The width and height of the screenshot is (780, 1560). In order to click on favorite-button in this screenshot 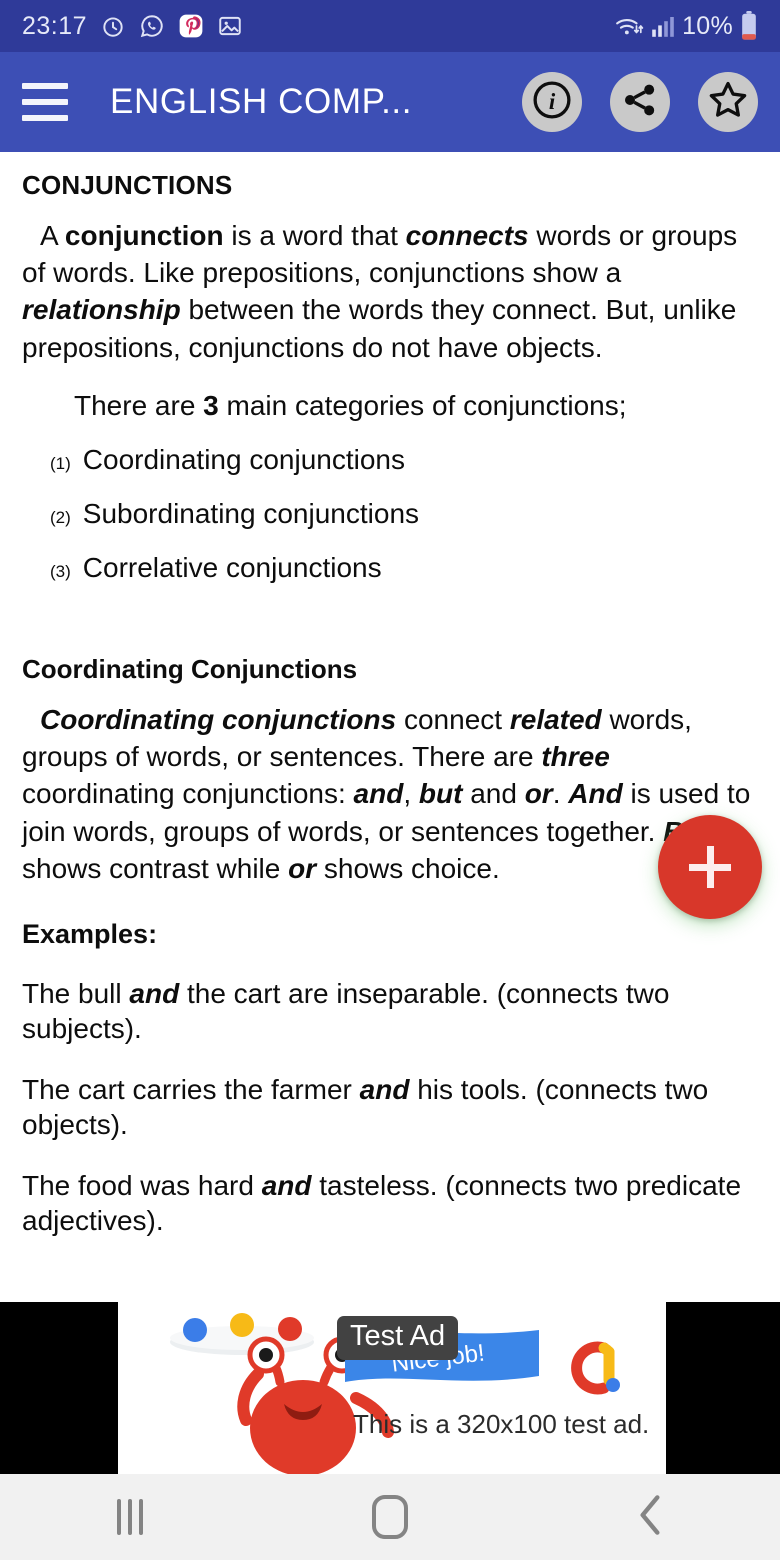, I will do `click(728, 102)`.